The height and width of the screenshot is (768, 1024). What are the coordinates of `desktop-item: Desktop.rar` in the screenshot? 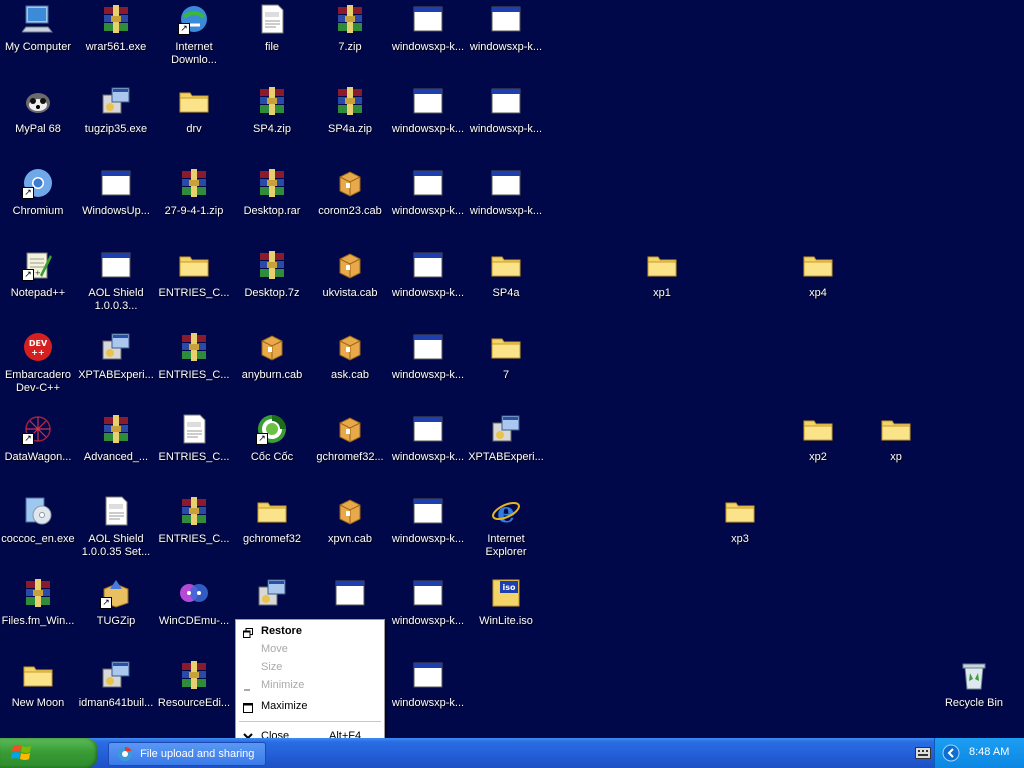 It's located at (272, 191).